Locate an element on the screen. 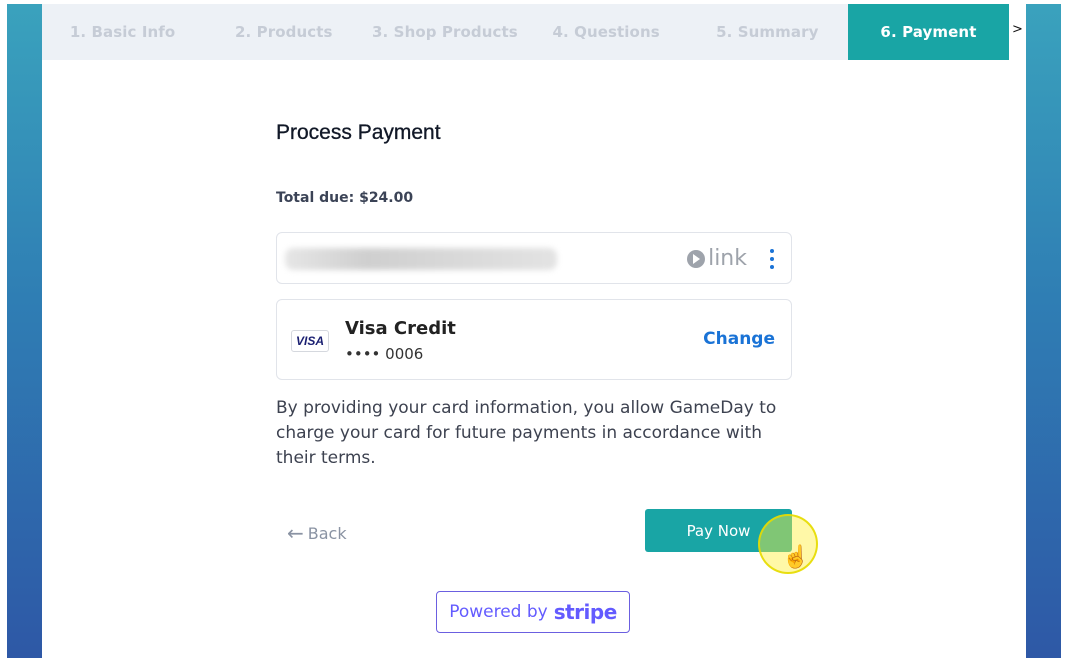  total-due: Total due: $24.00 is located at coordinates (345, 198).